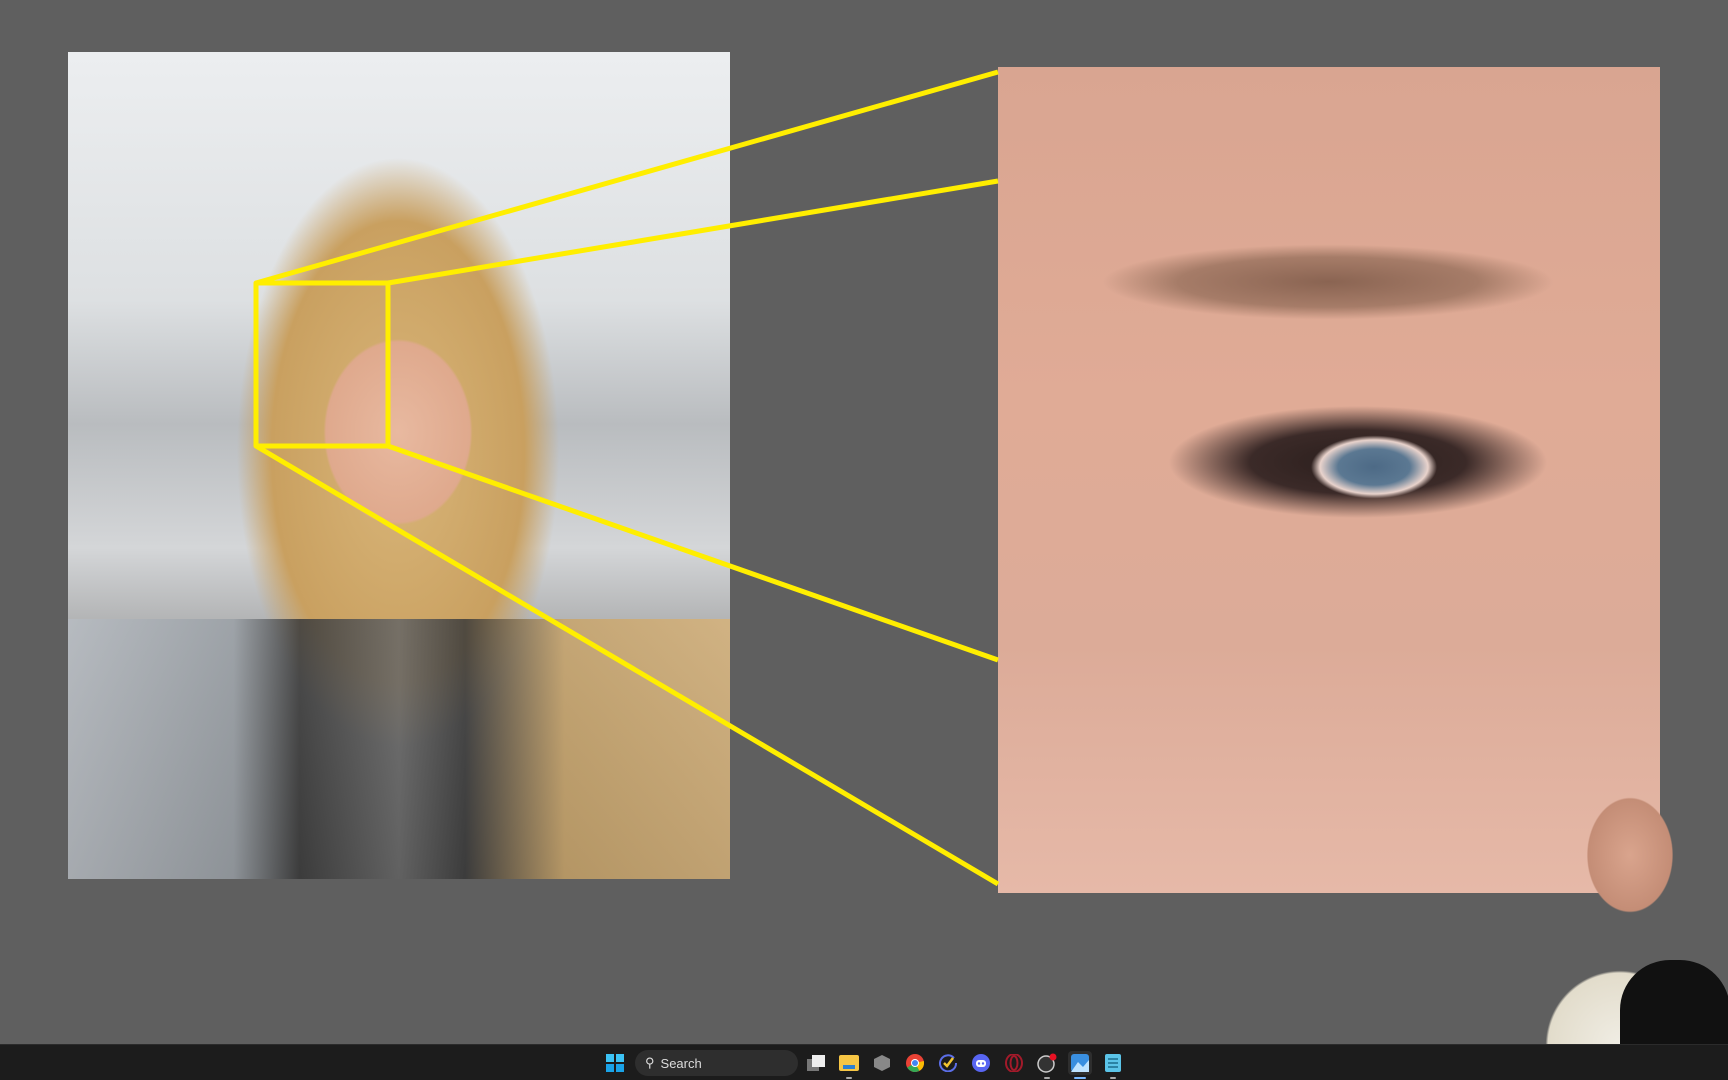 The height and width of the screenshot is (1080, 1728). I want to click on file-explorer-icon, so click(849, 1065).